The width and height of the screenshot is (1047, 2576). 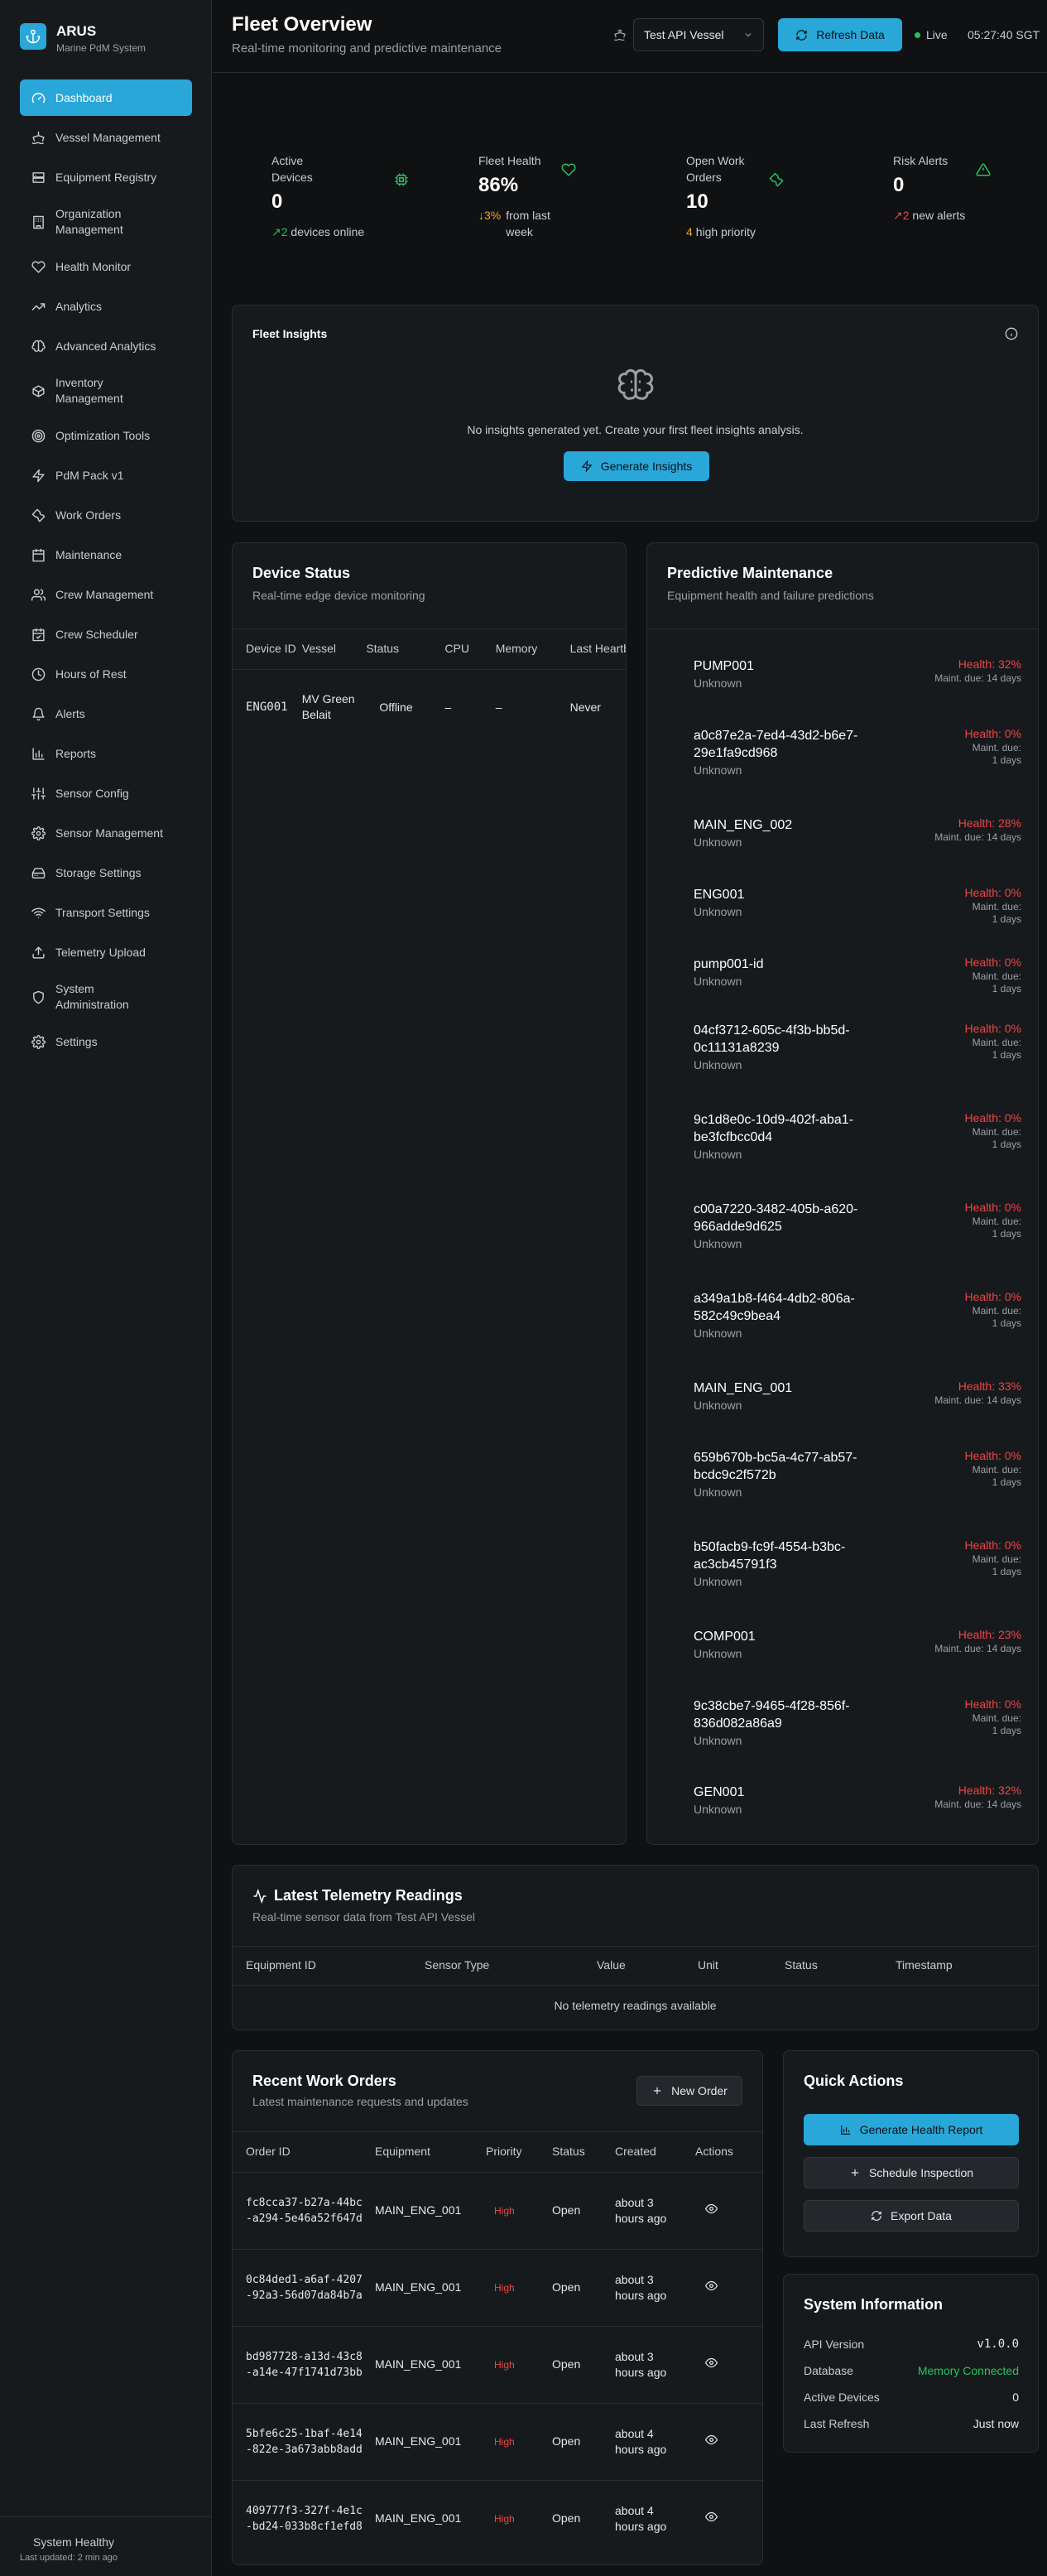 What do you see at coordinates (977, 1804) in the screenshot?
I see `maintenance-due: Maint. due: 14 days` at bounding box center [977, 1804].